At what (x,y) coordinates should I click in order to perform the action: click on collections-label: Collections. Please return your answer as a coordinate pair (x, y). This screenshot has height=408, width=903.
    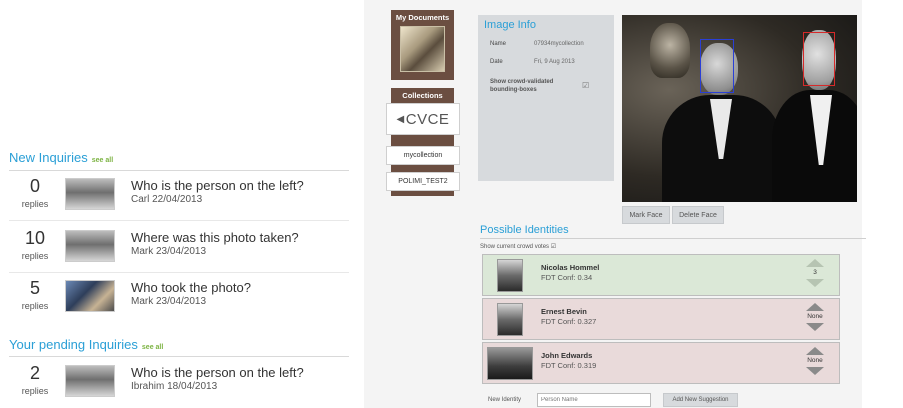
    Looking at the image, I should click on (422, 95).